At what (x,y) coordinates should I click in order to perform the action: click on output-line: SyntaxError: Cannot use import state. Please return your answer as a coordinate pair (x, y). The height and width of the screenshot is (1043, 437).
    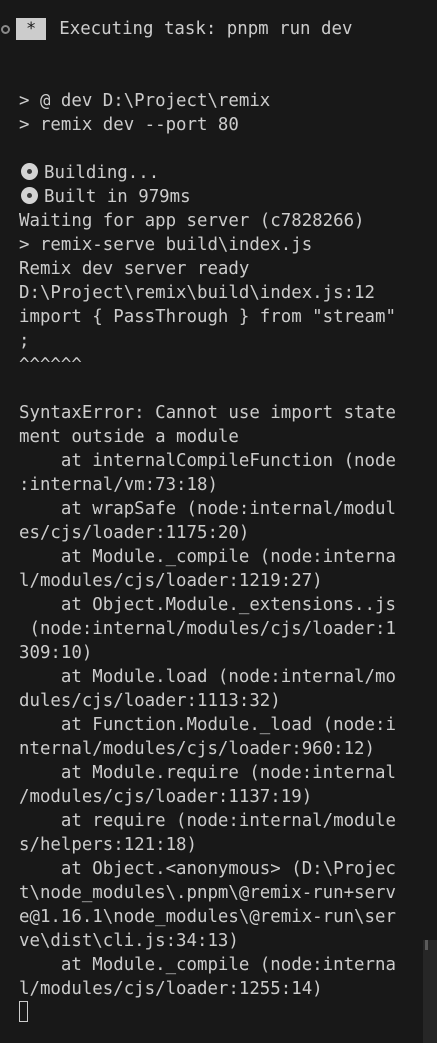
    Looking at the image, I should click on (207, 413).